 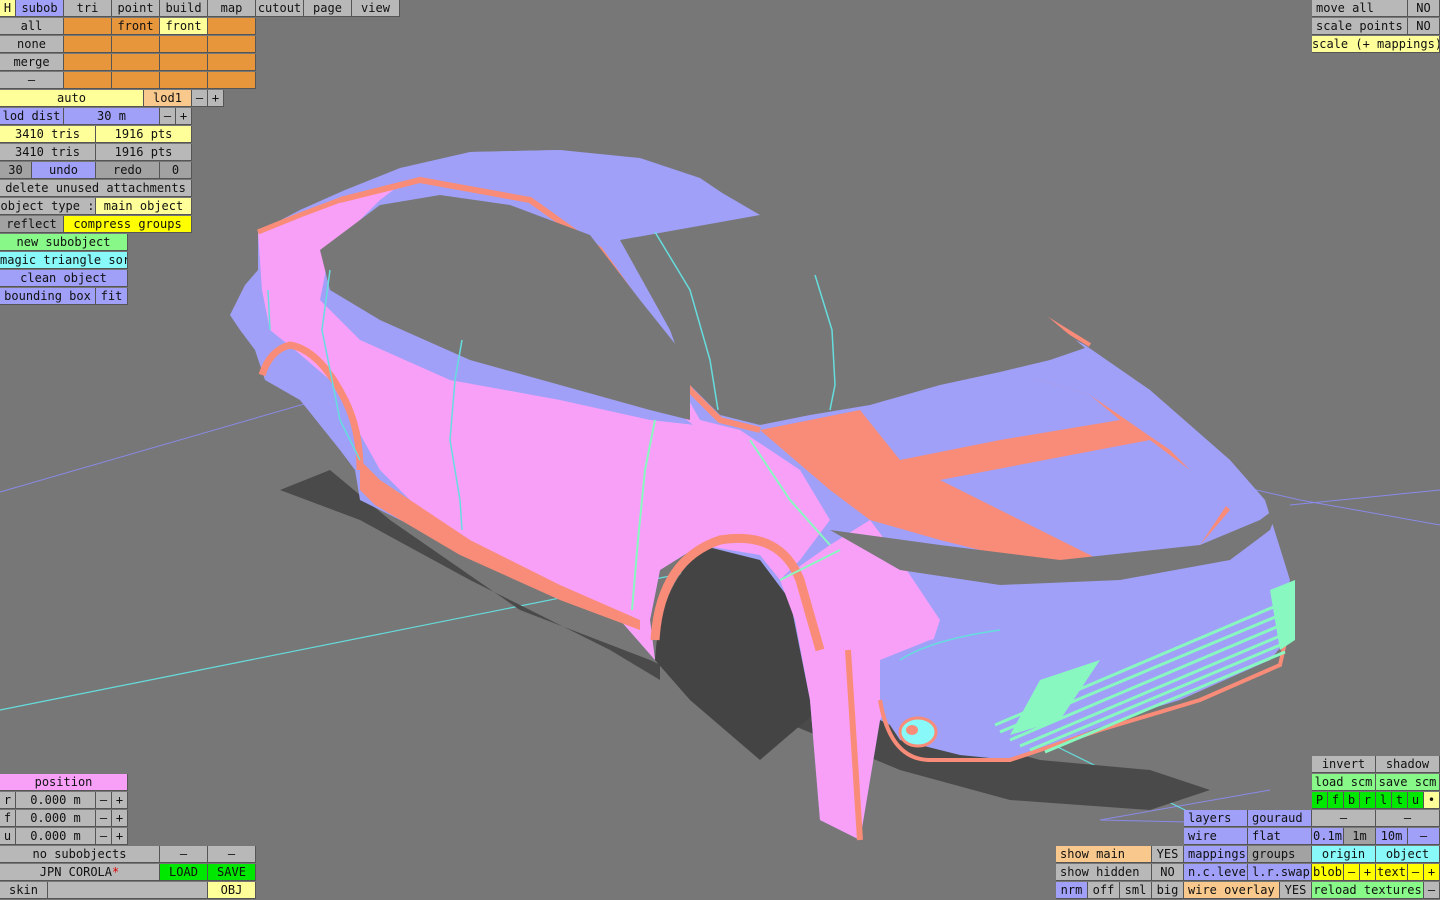 What do you see at coordinates (1280, 818) in the screenshot?
I see `gouraud-button: gouraud` at bounding box center [1280, 818].